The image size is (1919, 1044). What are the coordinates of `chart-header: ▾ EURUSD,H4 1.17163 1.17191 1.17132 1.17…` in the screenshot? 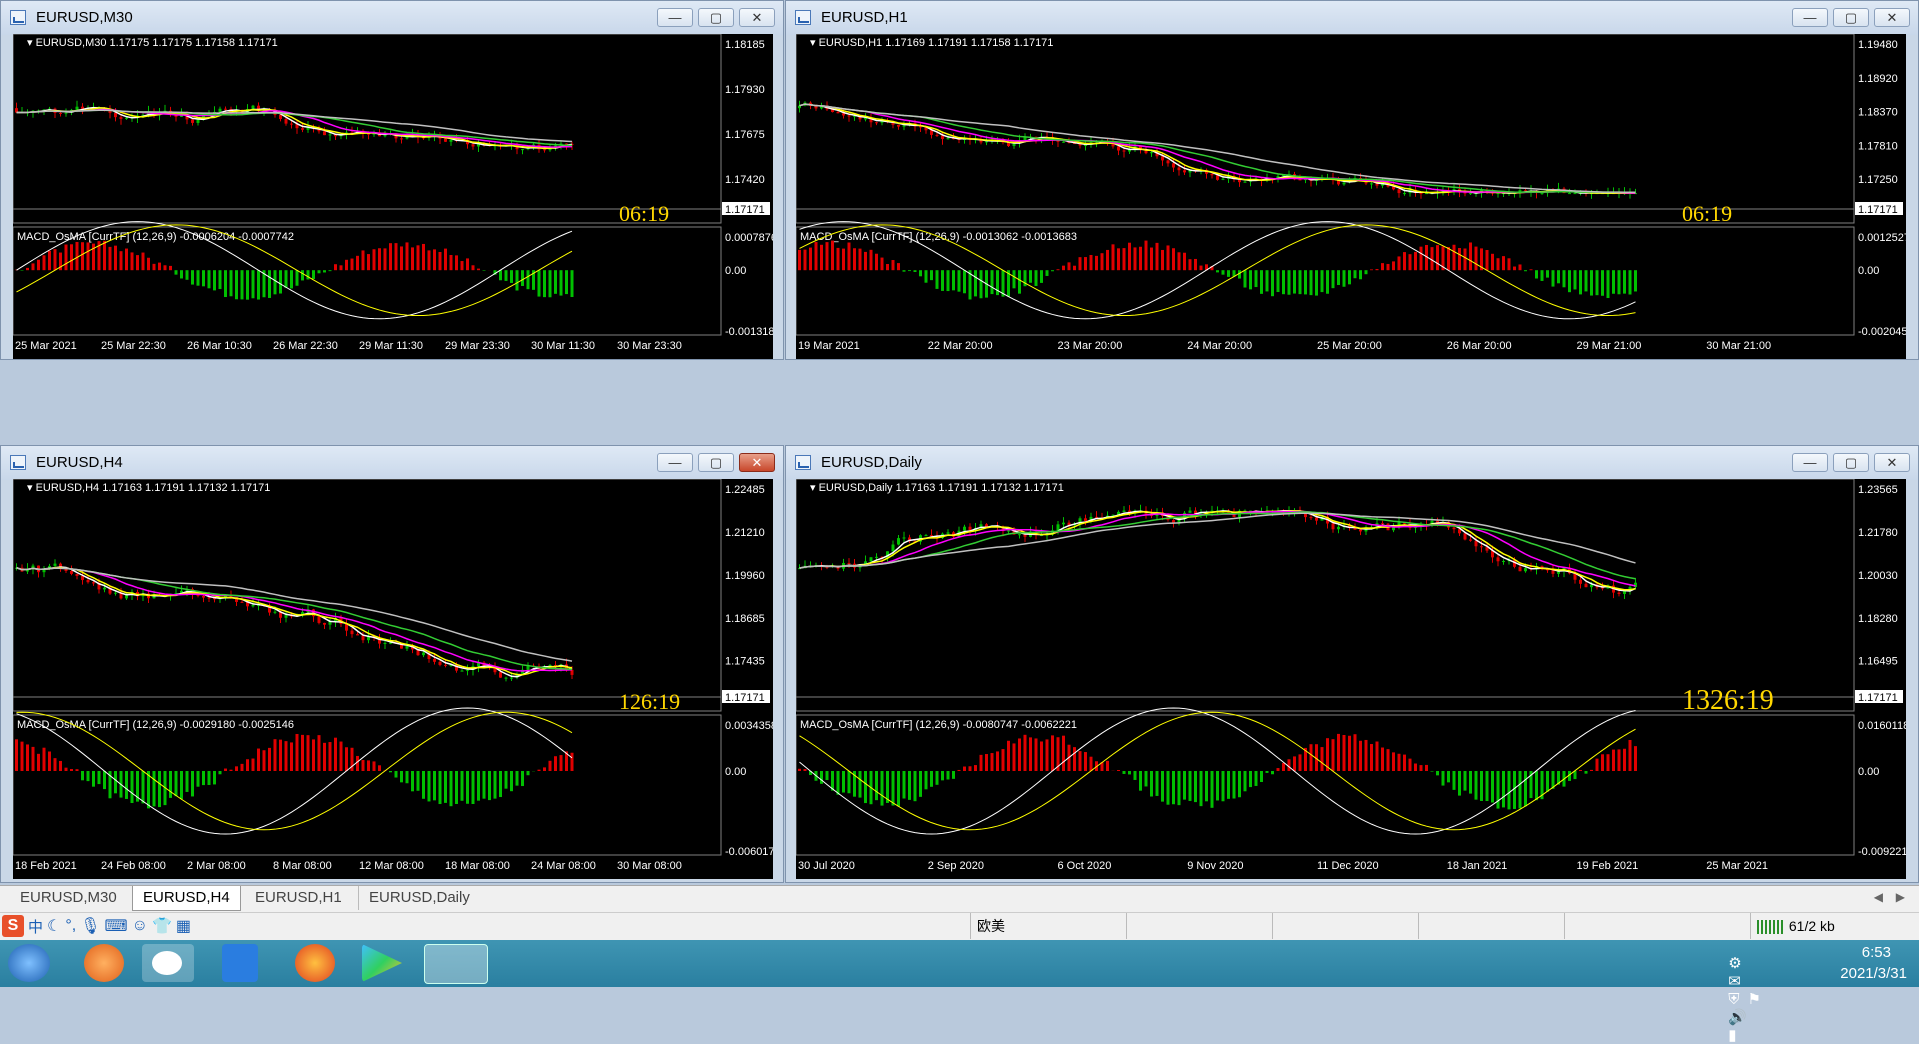 It's located at (148, 488).